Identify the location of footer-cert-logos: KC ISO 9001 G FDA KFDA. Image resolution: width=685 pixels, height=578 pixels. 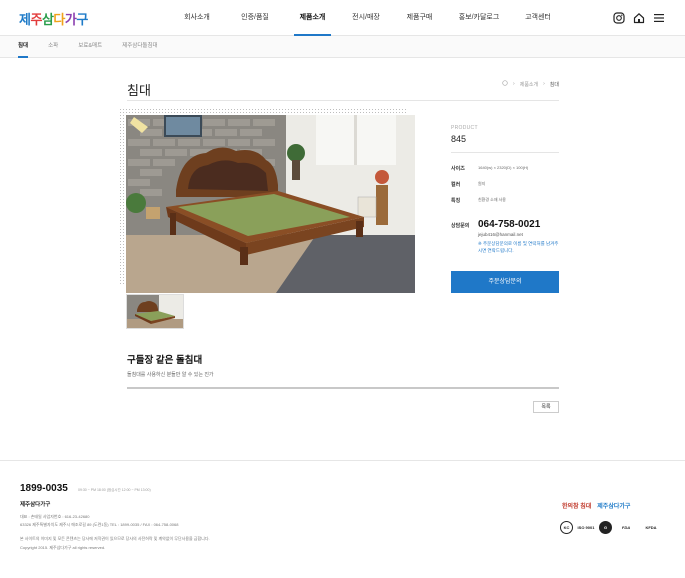
(611, 527).